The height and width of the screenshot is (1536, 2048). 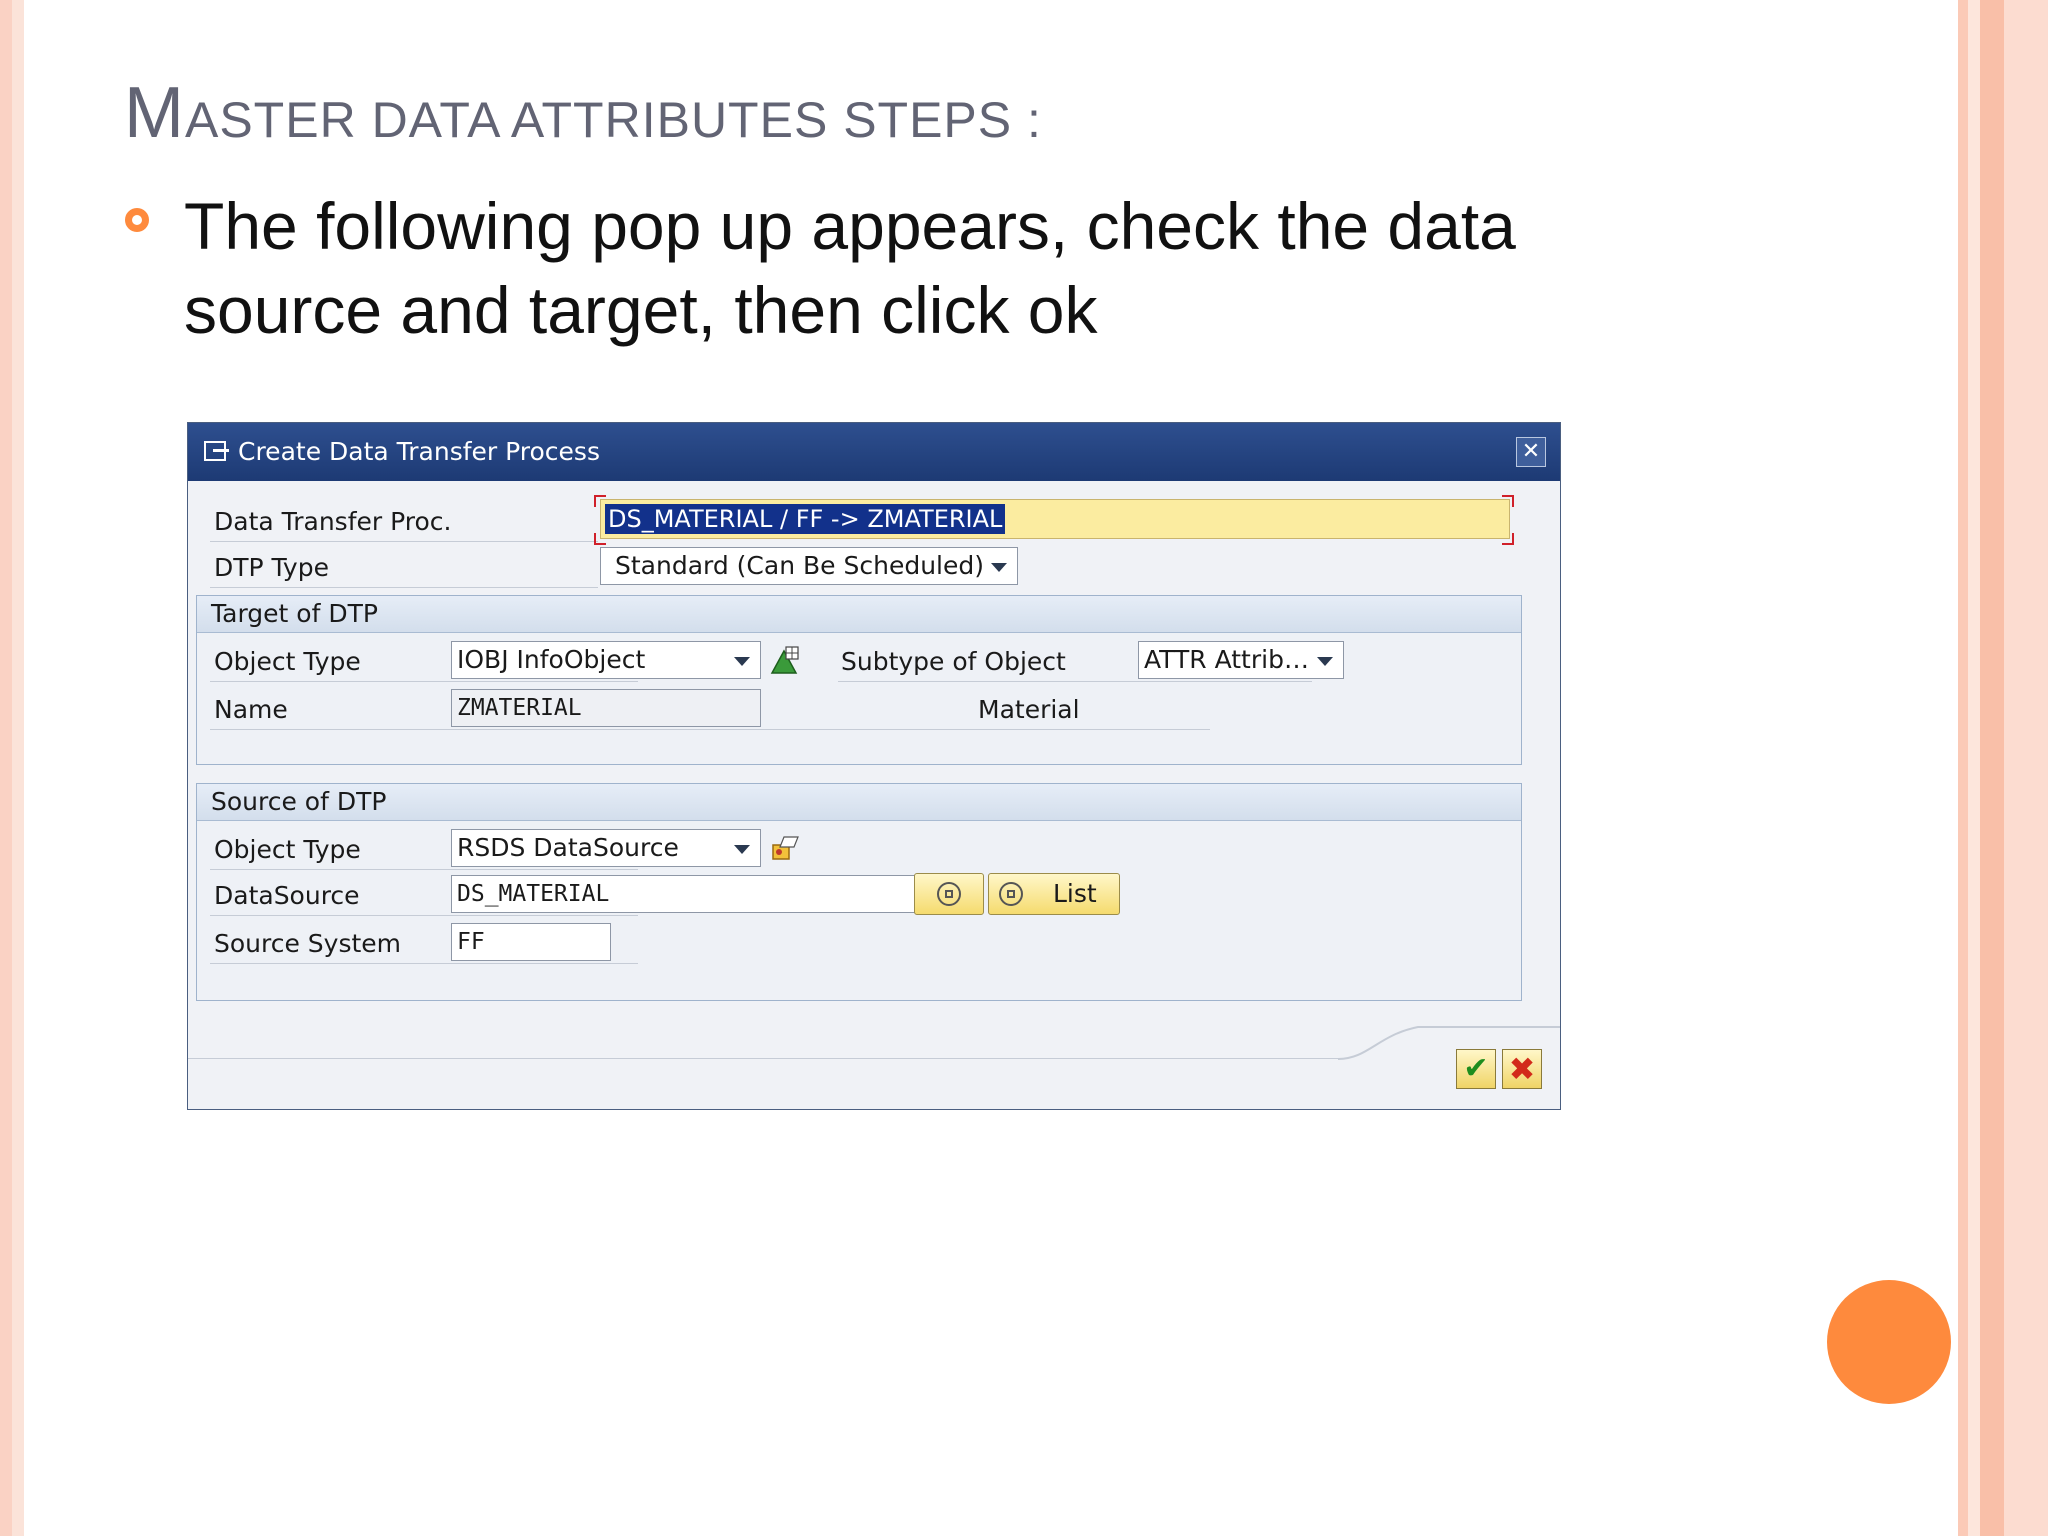 I want to click on datasource-value-help-button, so click(x=949, y=894).